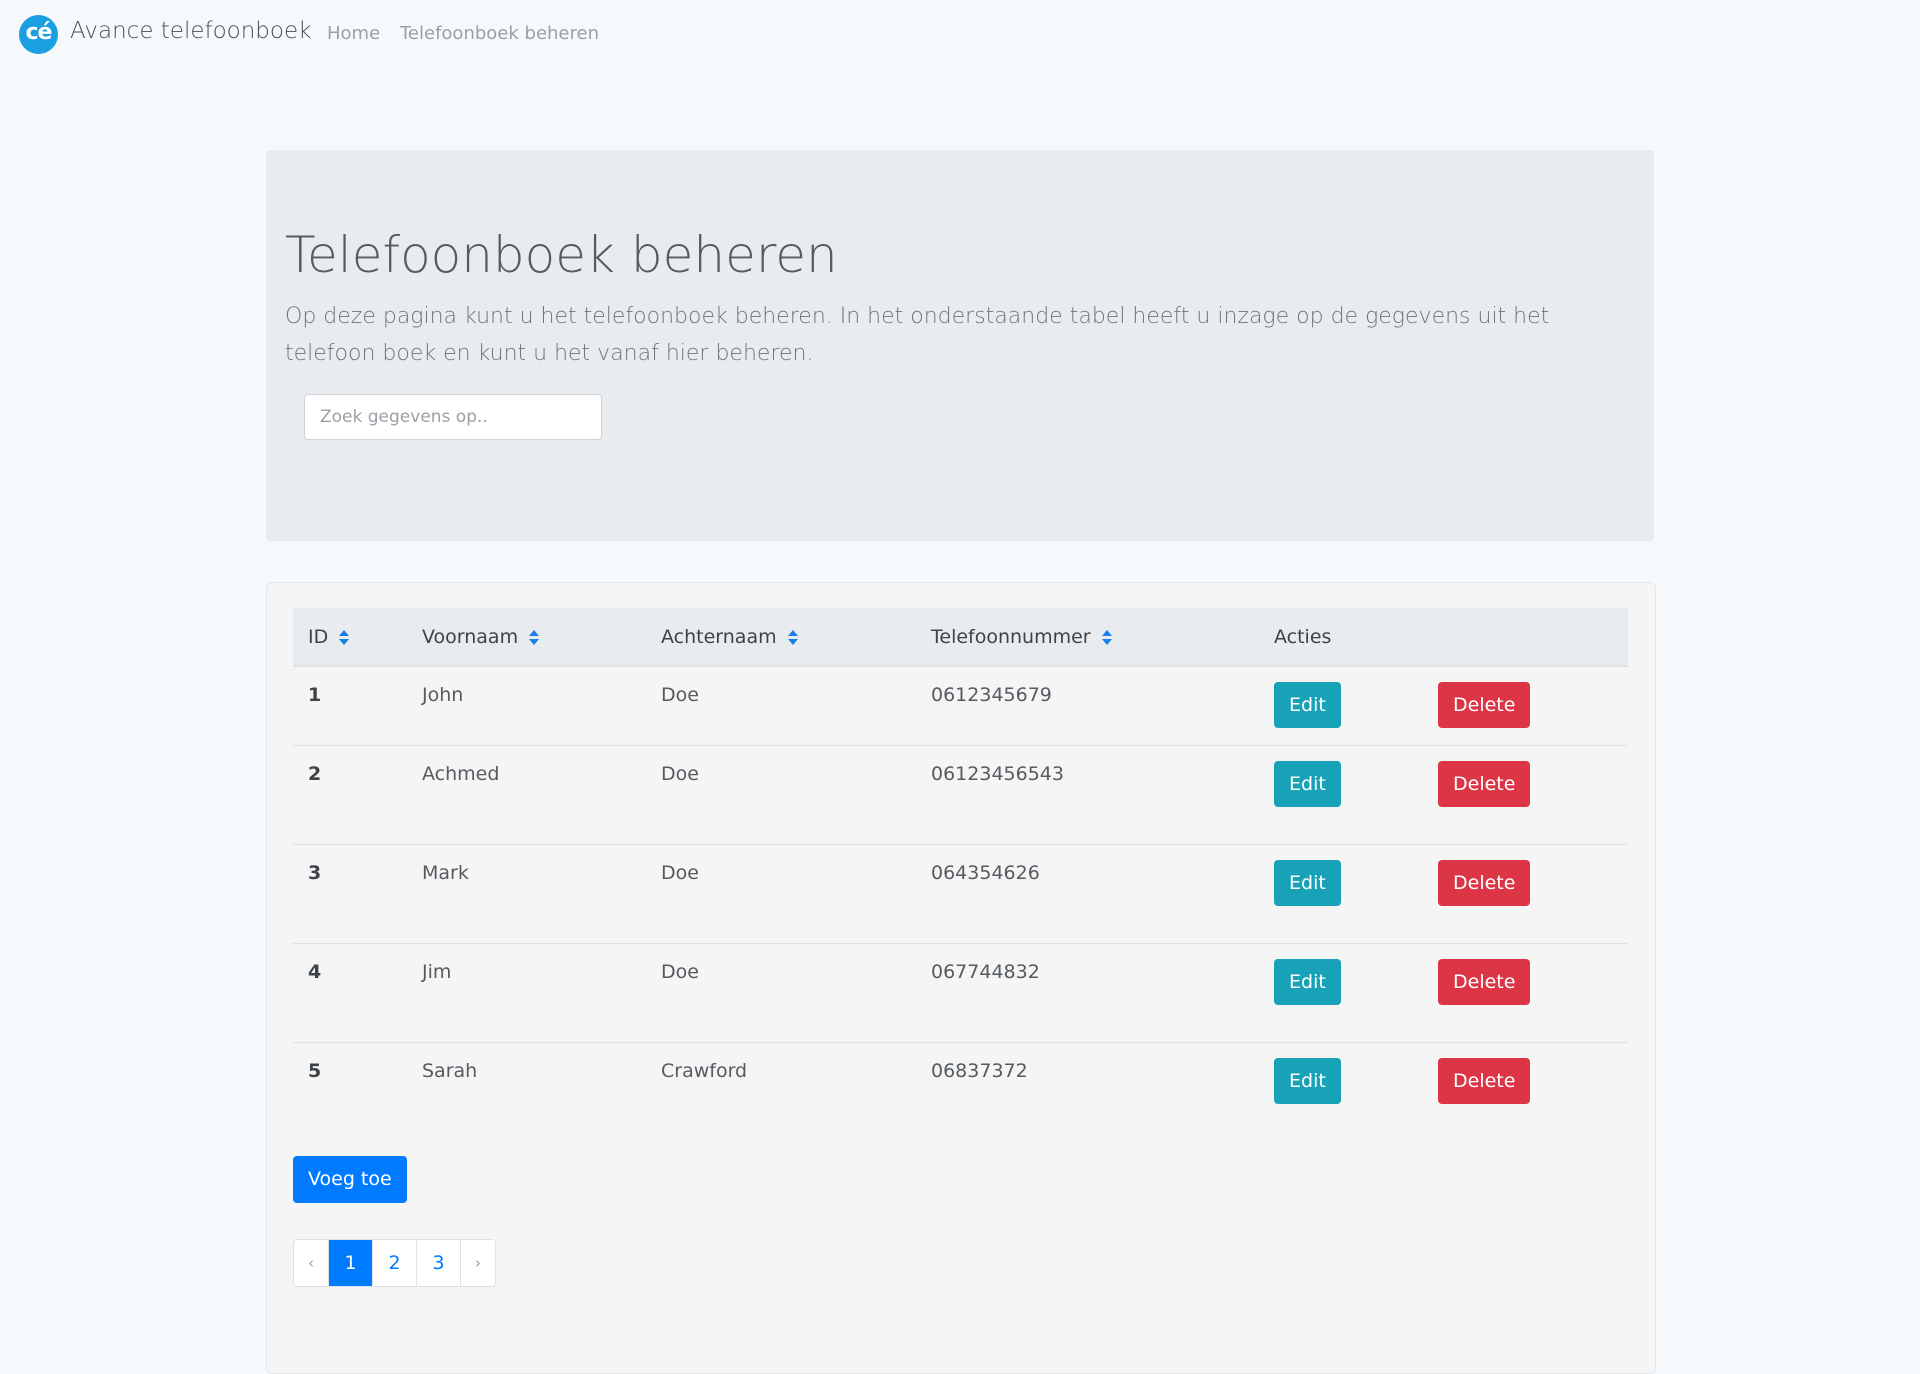  Describe the element at coordinates (437, 971) in the screenshot. I see `cell-voornaam: Jim` at that location.